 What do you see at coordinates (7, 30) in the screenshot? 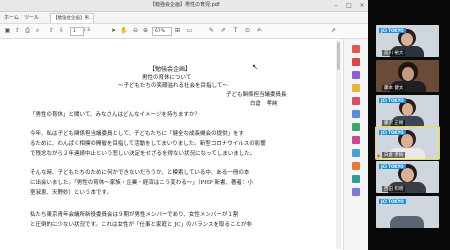
I see `save-icon: ▣` at bounding box center [7, 30].